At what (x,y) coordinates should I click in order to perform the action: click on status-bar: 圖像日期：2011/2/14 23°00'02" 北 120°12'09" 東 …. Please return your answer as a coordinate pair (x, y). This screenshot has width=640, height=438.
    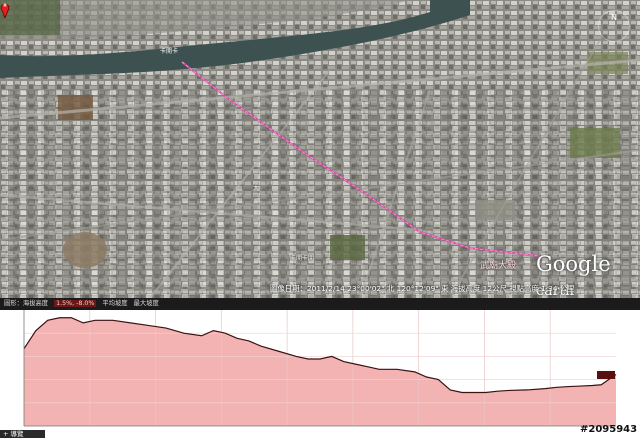
    Looking at the image, I should click on (422, 288).